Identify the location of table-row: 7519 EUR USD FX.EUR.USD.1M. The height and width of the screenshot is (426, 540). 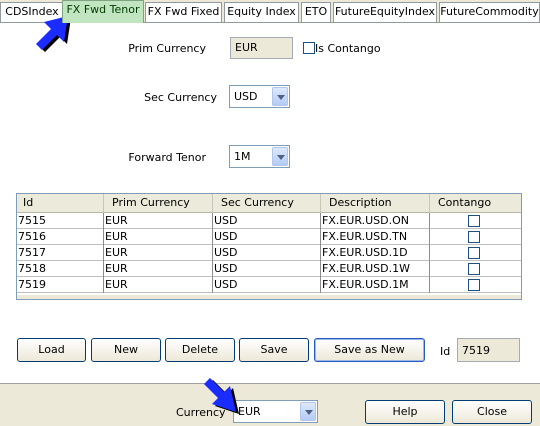
(269, 285).